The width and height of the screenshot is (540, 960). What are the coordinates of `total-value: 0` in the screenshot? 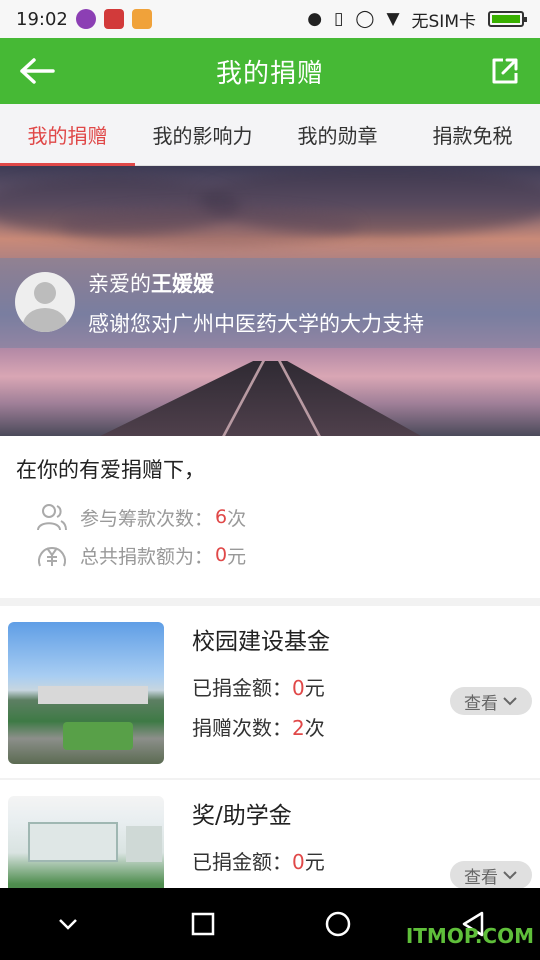 It's located at (221, 555).